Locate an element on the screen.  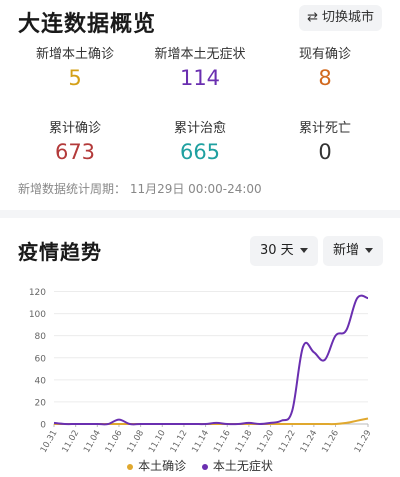
stat-label: 新增本土无症状 is located at coordinates (200, 54).